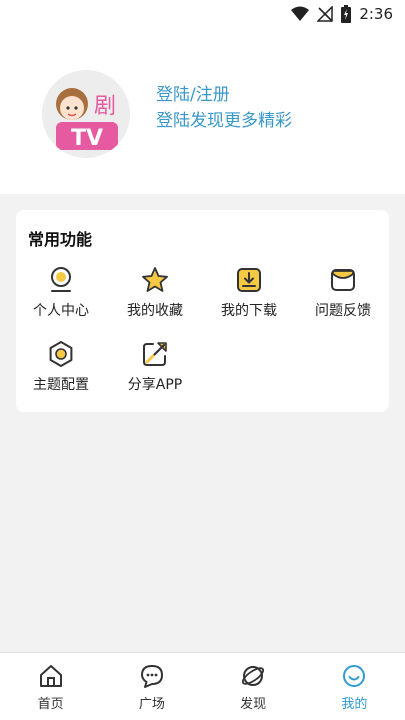 The height and width of the screenshot is (720, 405). What do you see at coordinates (224, 95) in the screenshot?
I see `login-register-link: 登陆/注册` at bounding box center [224, 95].